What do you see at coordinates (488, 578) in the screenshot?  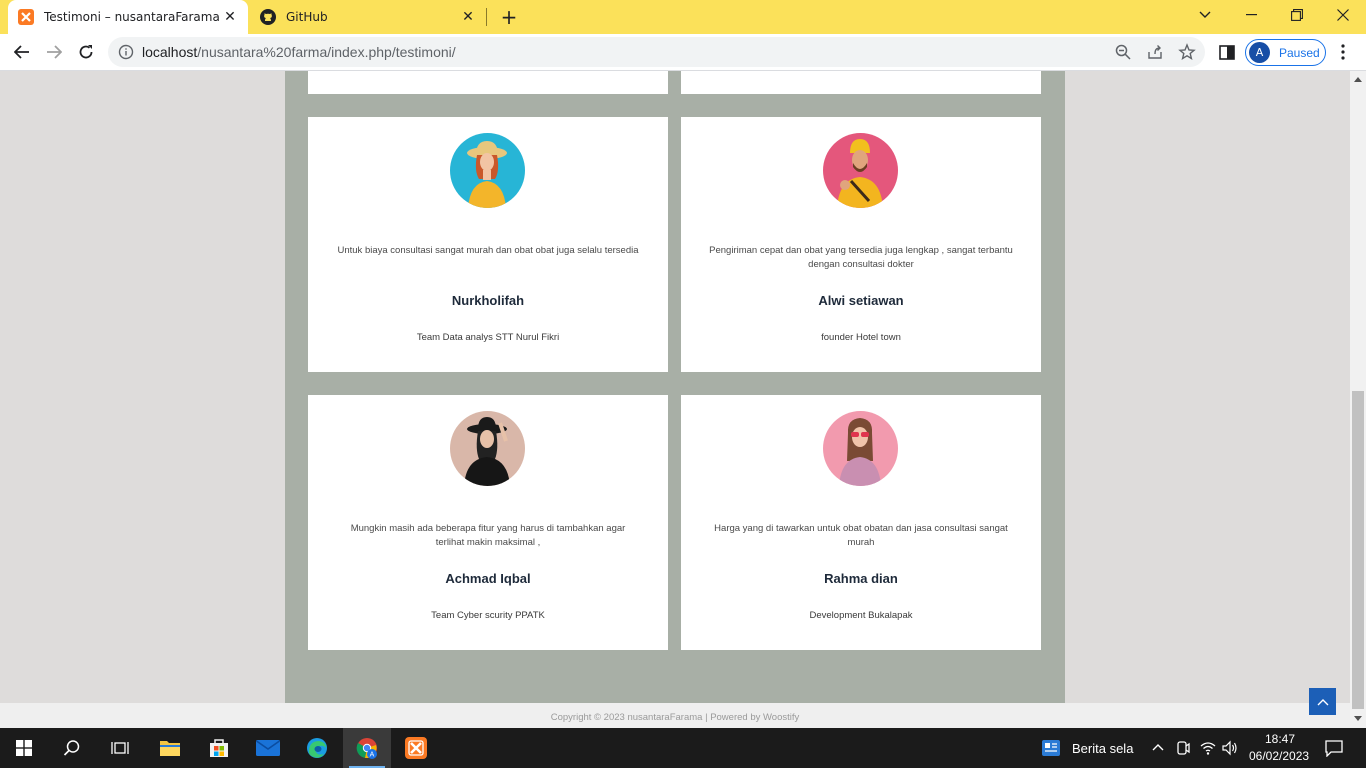 I see `testimonial-name: Achmad Iqbal` at bounding box center [488, 578].